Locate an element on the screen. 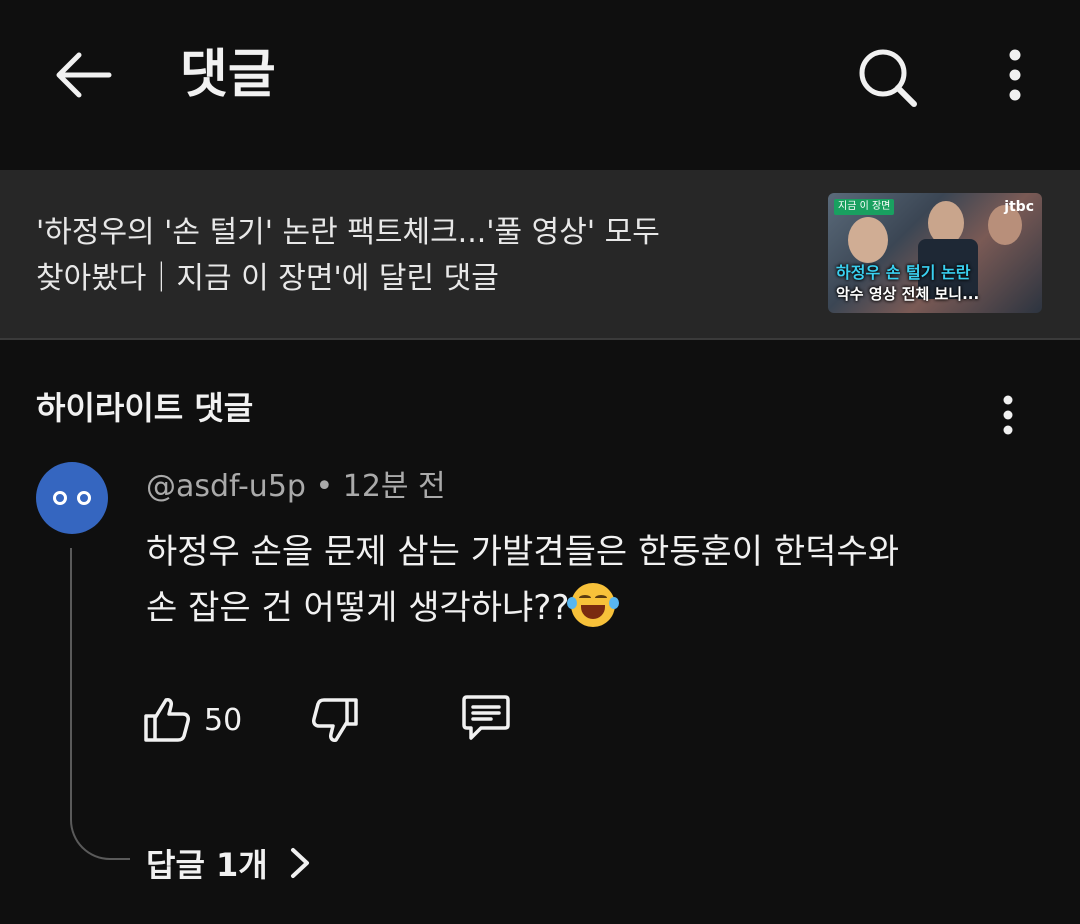  reply-button is located at coordinates (486, 718).